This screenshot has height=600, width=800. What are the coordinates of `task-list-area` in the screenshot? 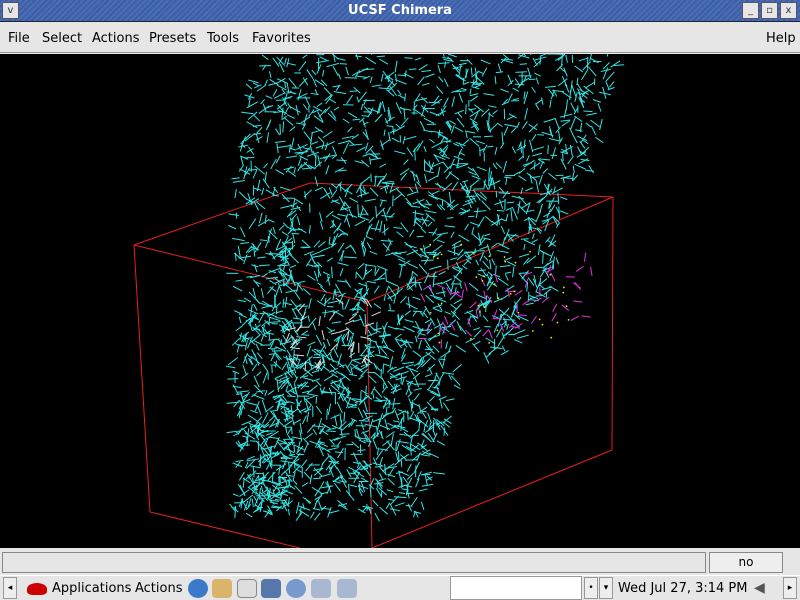 It's located at (516, 588).